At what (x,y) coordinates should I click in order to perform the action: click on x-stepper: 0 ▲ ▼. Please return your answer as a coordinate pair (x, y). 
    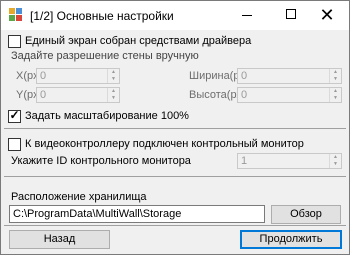
    Looking at the image, I should click on (78, 76).